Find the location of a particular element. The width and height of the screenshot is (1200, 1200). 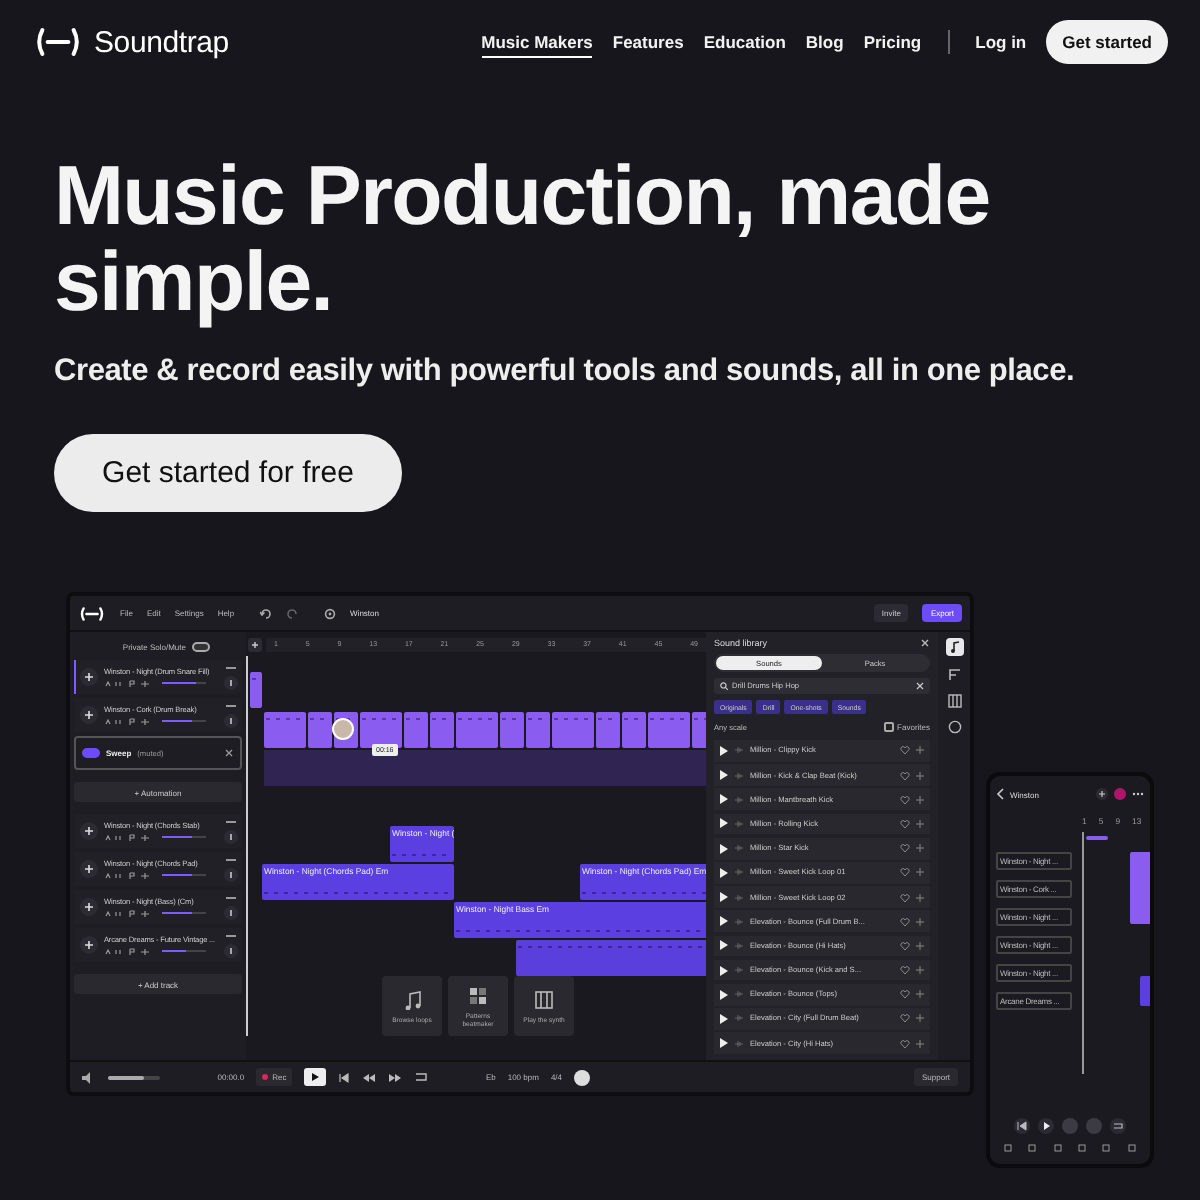

back-icon is located at coordinates (1000, 794).